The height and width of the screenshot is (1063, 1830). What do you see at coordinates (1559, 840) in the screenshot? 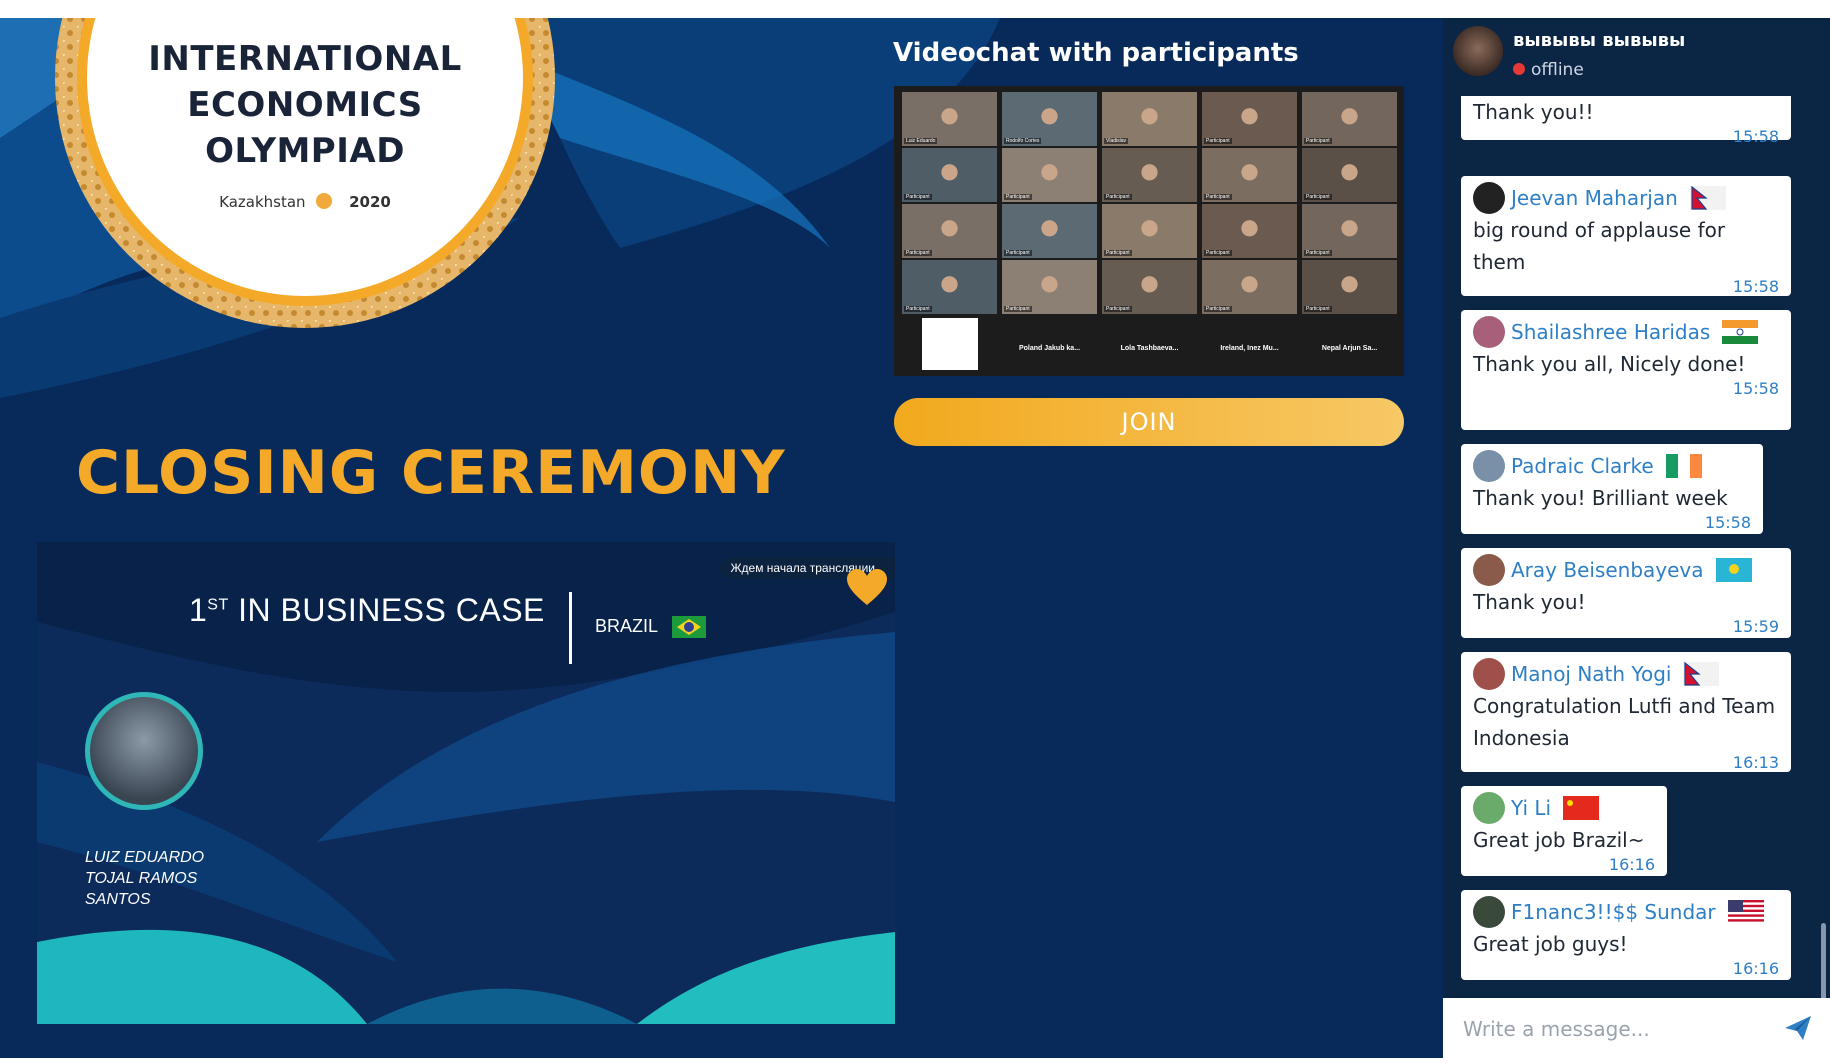
I see `message-text: Great job Brazil~` at bounding box center [1559, 840].